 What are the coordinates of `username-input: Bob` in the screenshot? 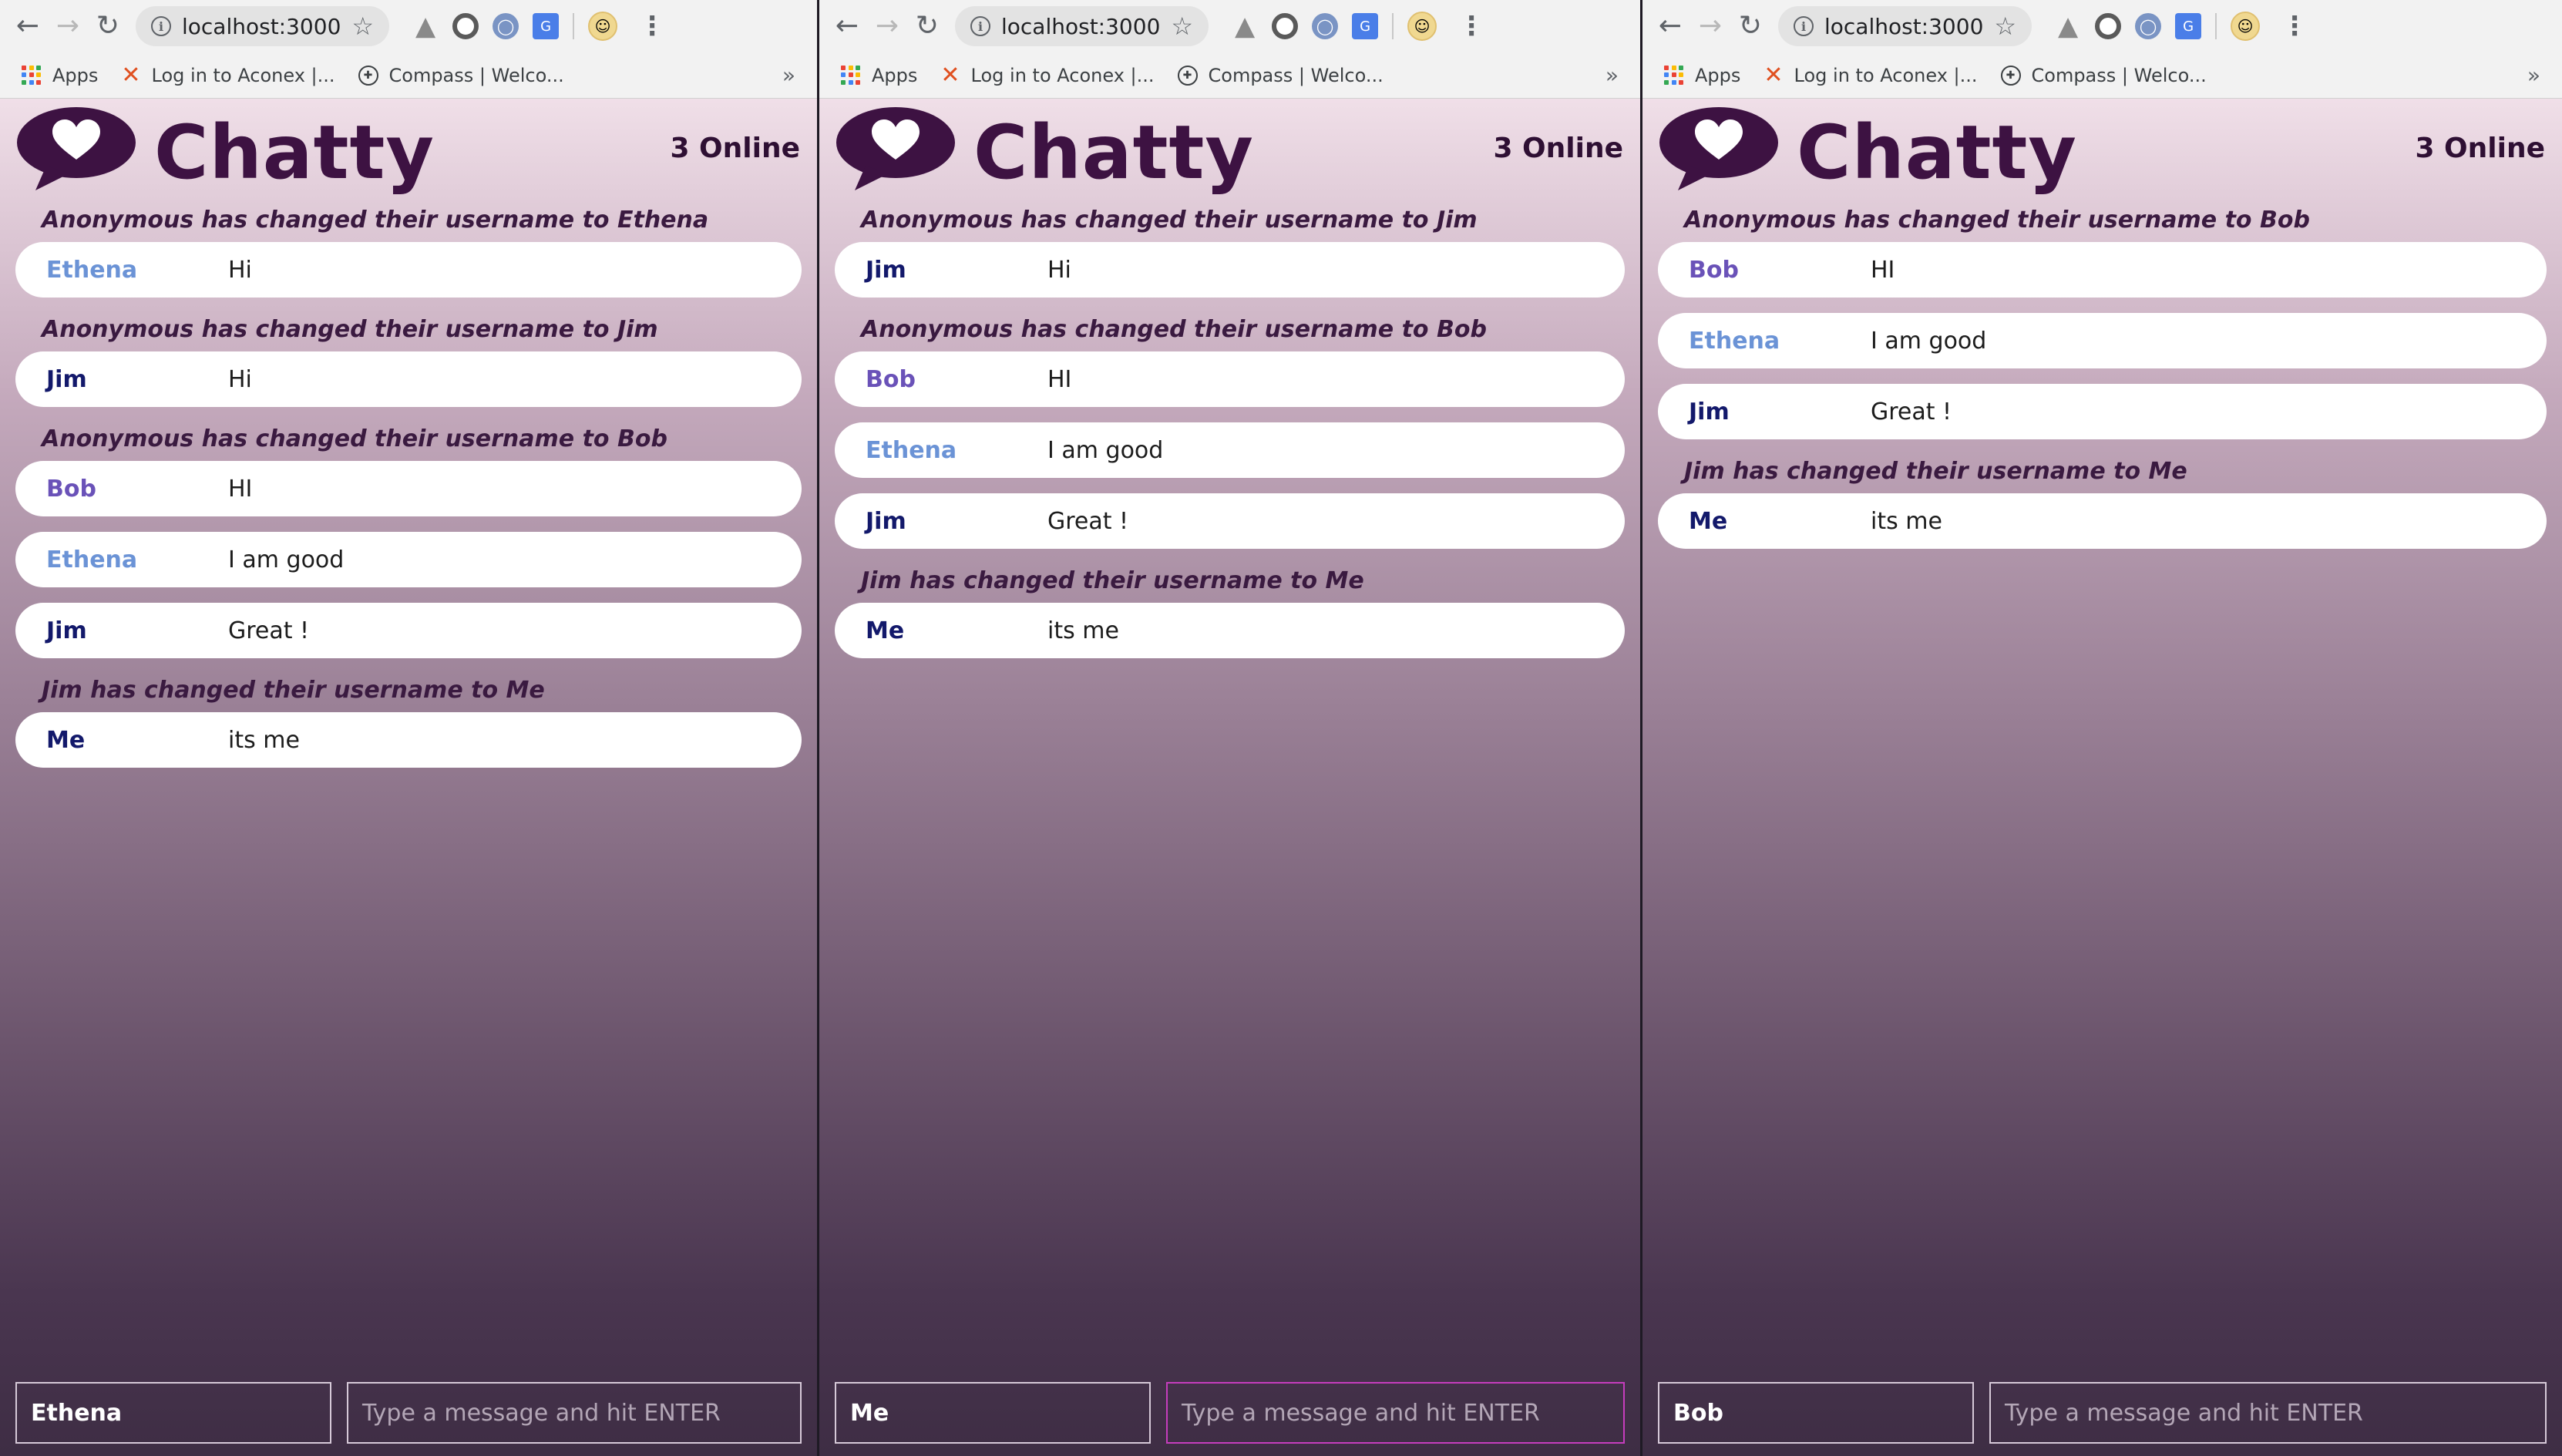 It's located at (1816, 1413).